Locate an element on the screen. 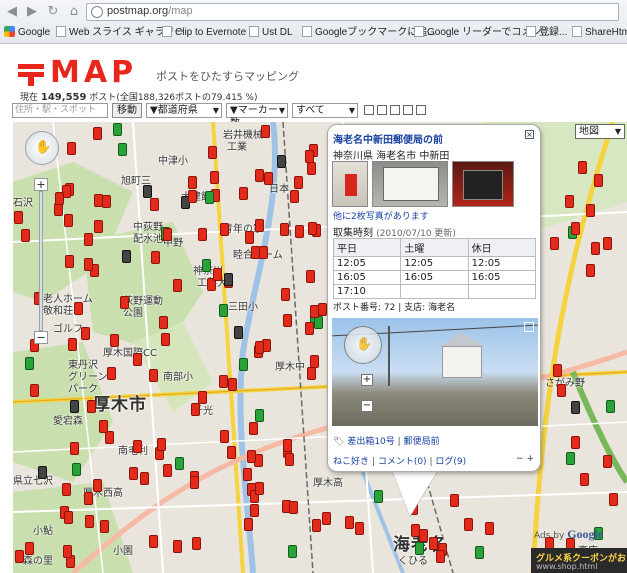 Image resolution: width=627 pixels, height=573 pixels. street-view-zoom-out: − is located at coordinates (367, 406).